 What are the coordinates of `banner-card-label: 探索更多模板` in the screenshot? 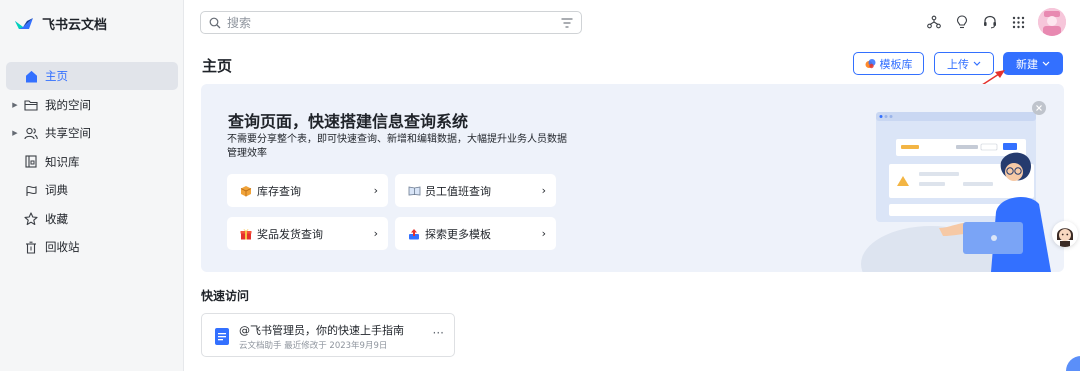 It's located at (458, 234).